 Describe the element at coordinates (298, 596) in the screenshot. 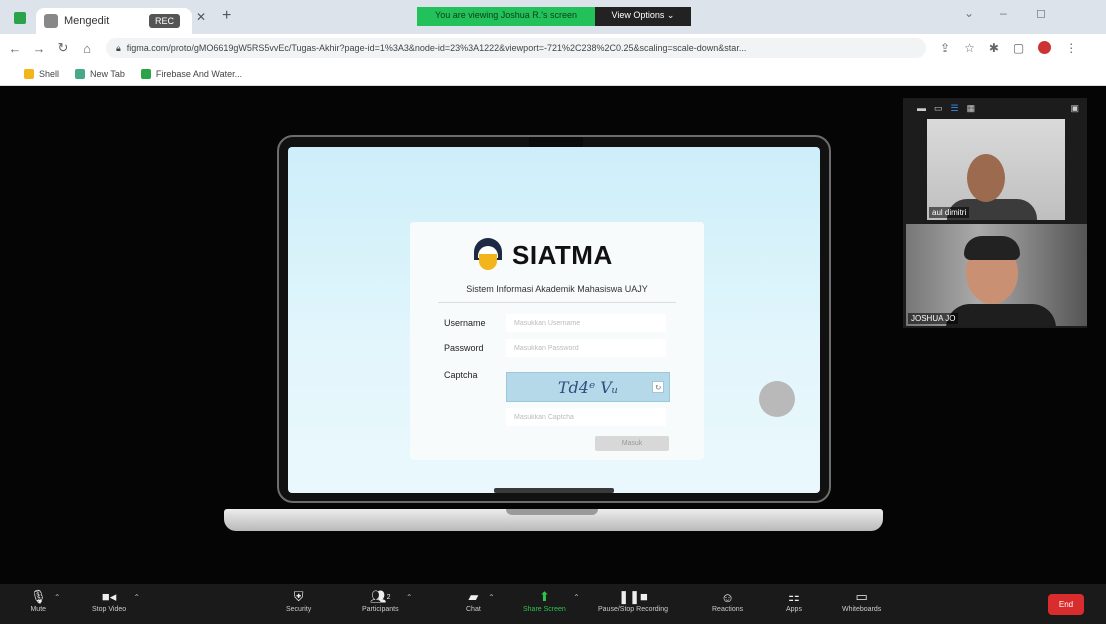

I see `shield-icon: ⛨` at that location.